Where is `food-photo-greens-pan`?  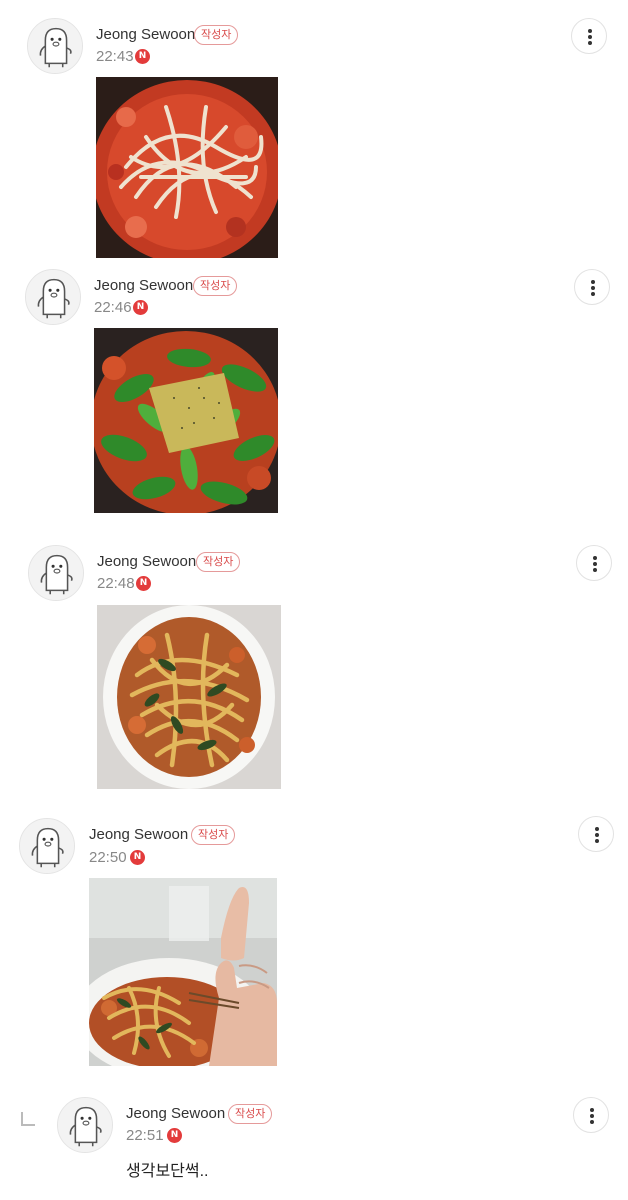
food-photo-greens-pan is located at coordinates (186, 420).